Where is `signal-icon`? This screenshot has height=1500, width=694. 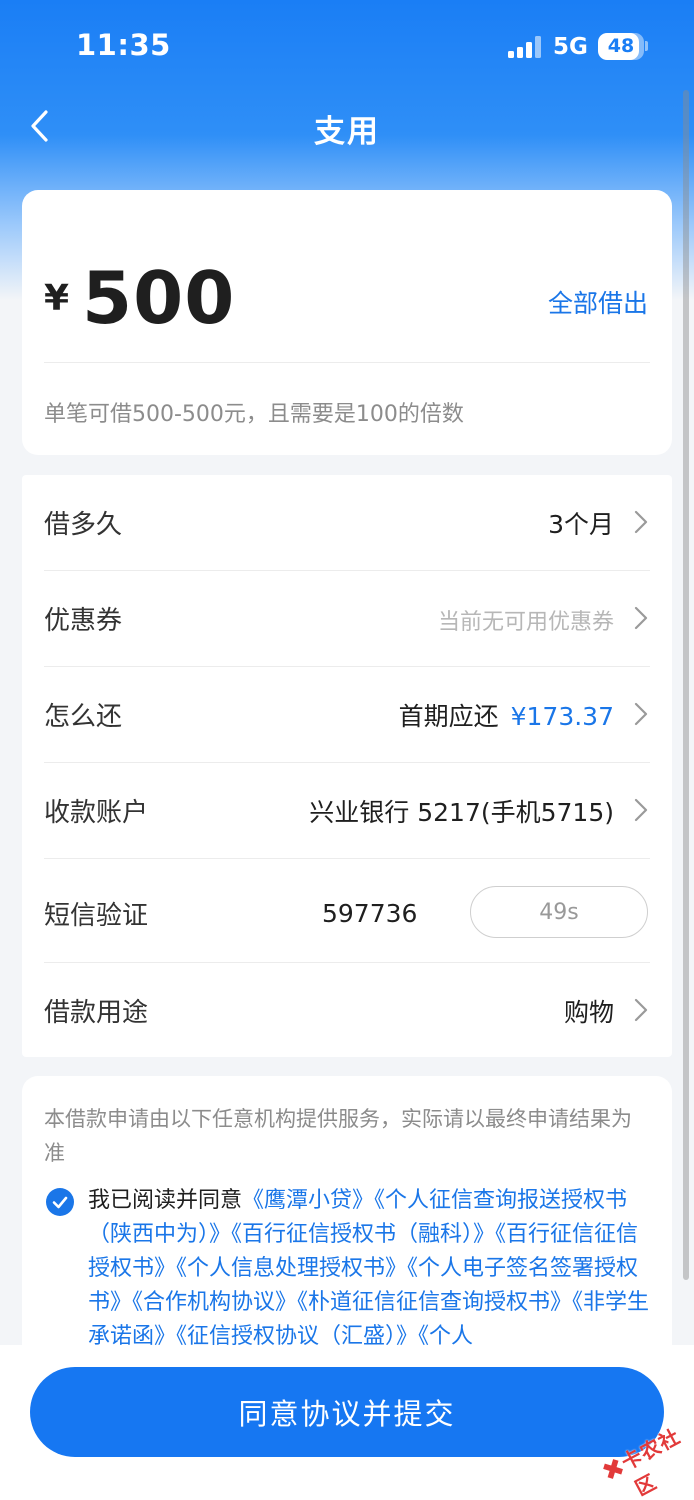 signal-icon is located at coordinates (525, 47).